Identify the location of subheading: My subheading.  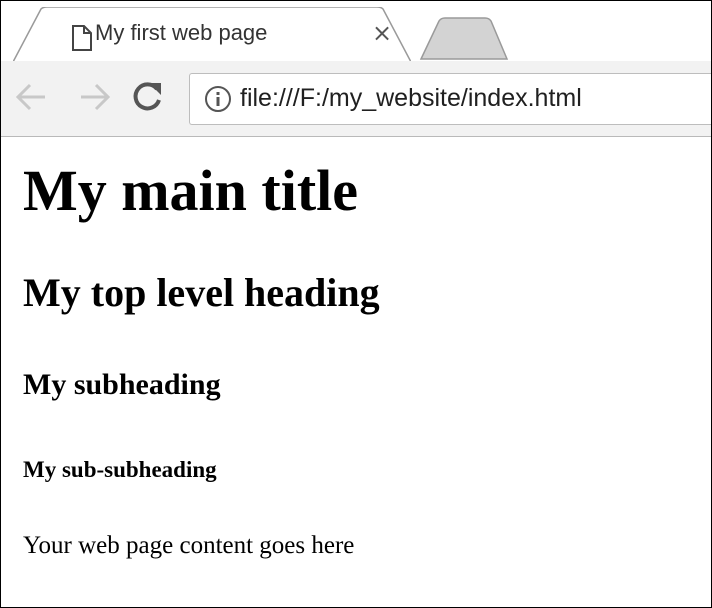
(122, 384).